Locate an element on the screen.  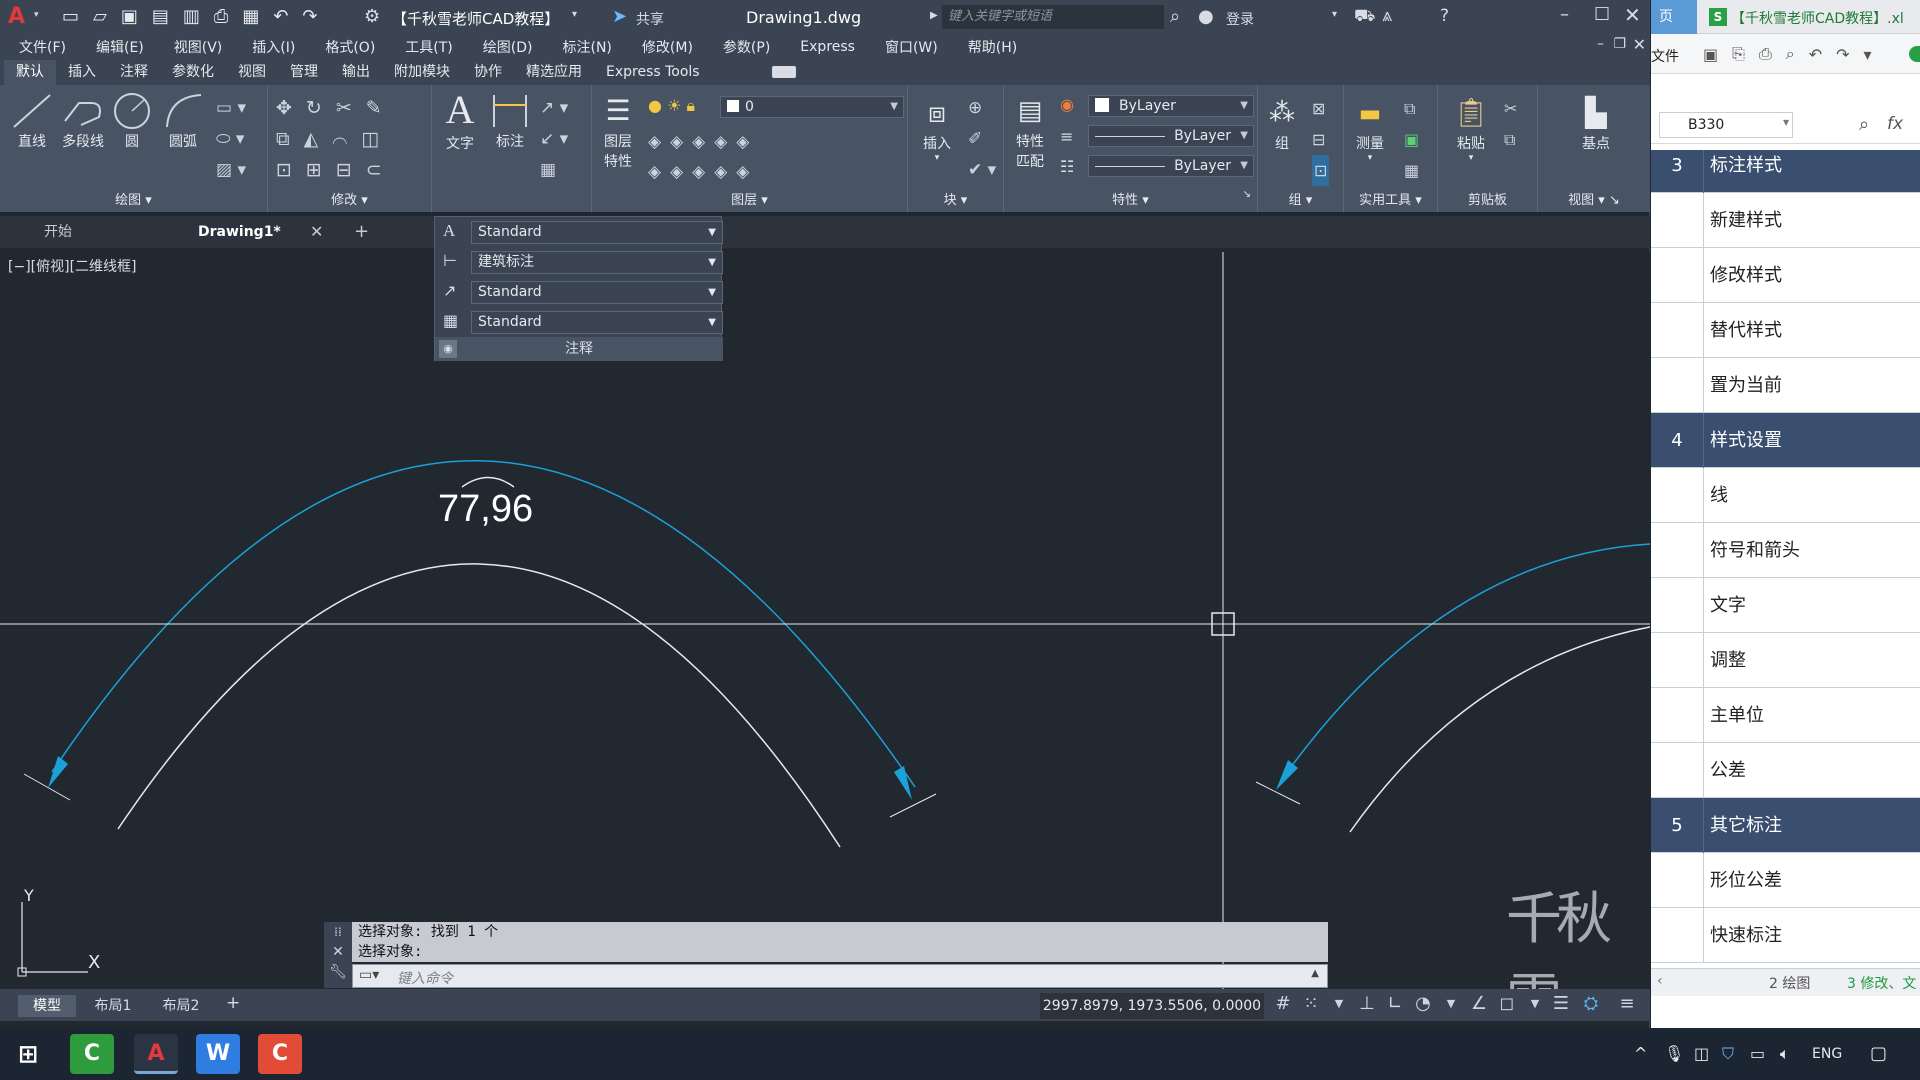
autodesk-a360-icon: ⩓ is located at coordinates (1387, 15).